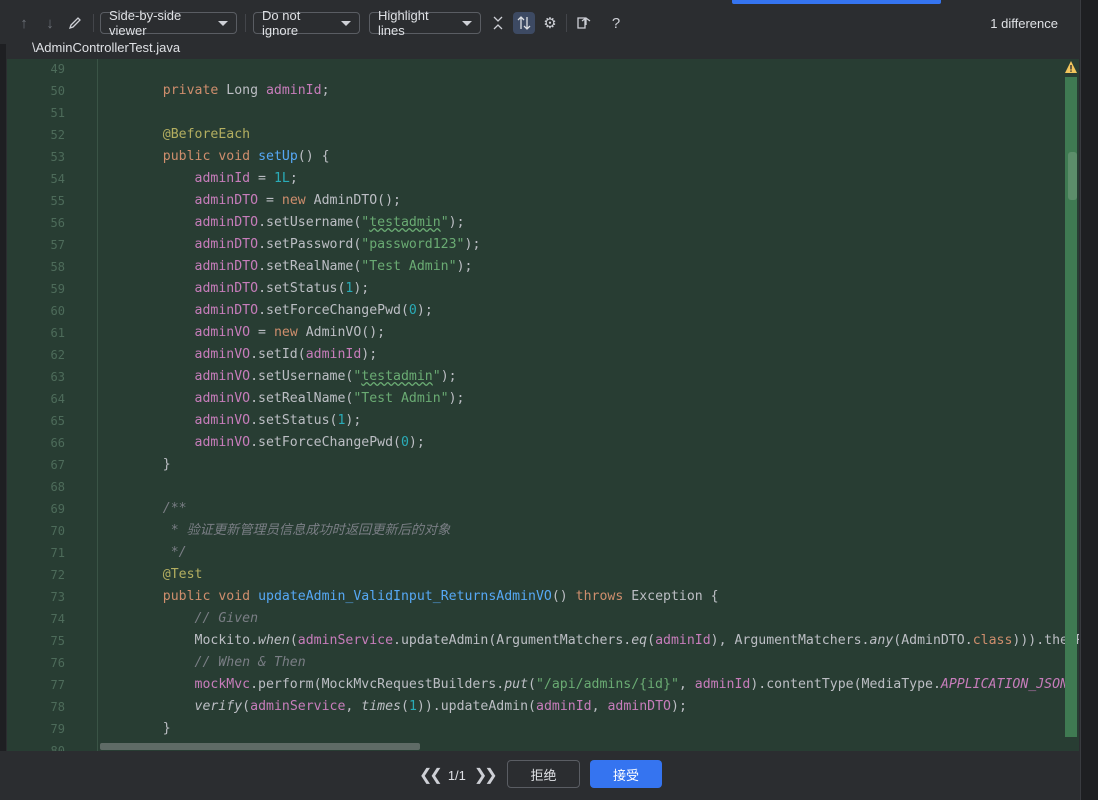 The width and height of the screenshot is (1098, 800). I want to click on line-number: 56, so click(57, 223).